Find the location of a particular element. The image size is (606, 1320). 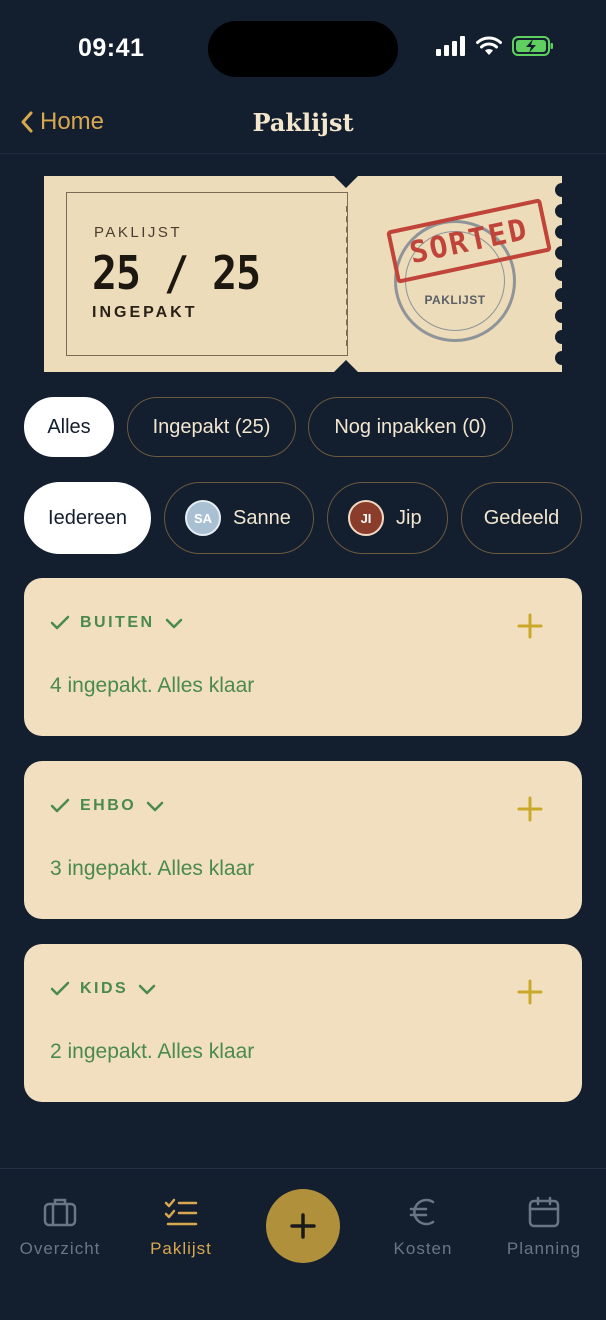

category-status: 2 ingepakt. Alles klaar is located at coordinates (152, 1051).